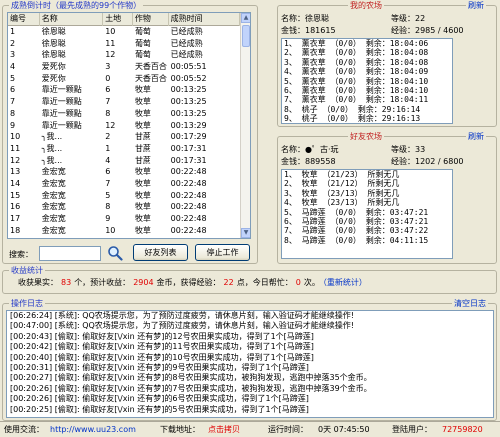 This screenshot has height=437, width=500. What do you see at coordinates (403, 18) in the screenshot?
I see `level-label: 等级：` at bounding box center [403, 18].